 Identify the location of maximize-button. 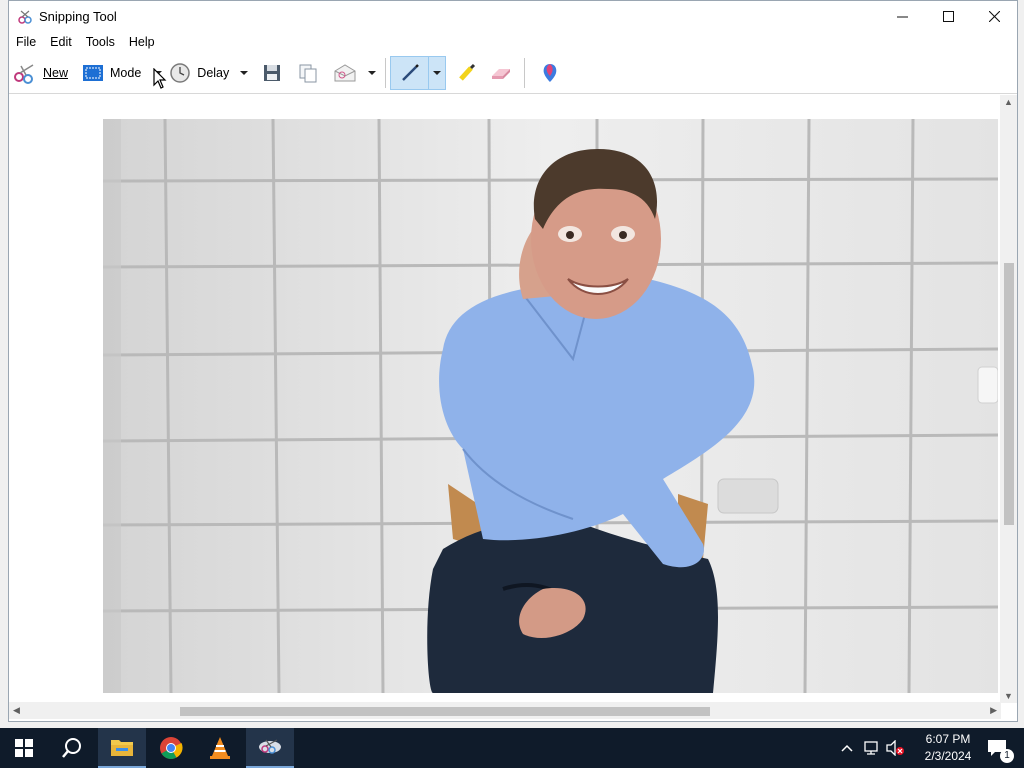
(948, 16).